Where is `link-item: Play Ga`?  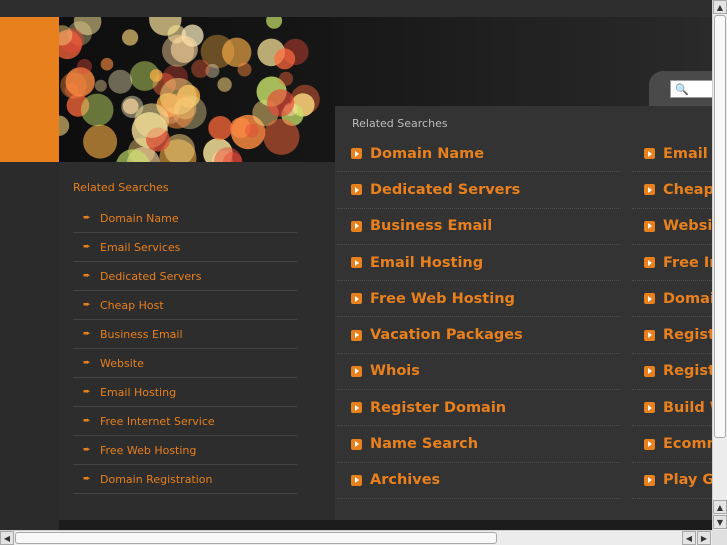
link-item: Play Ga is located at coordinates (672, 481).